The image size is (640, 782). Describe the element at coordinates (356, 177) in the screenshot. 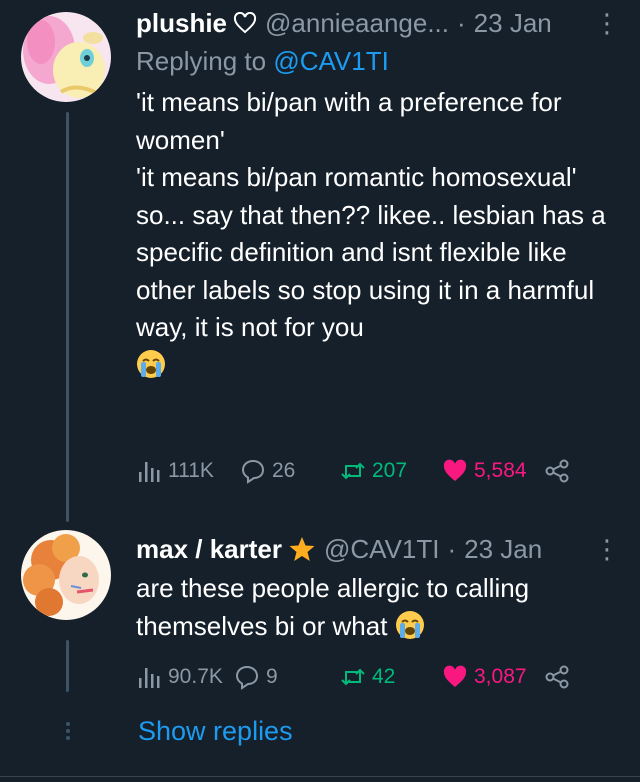

I see `tweet-text-line: 'it means bi/pan romantic homosexual'` at that location.